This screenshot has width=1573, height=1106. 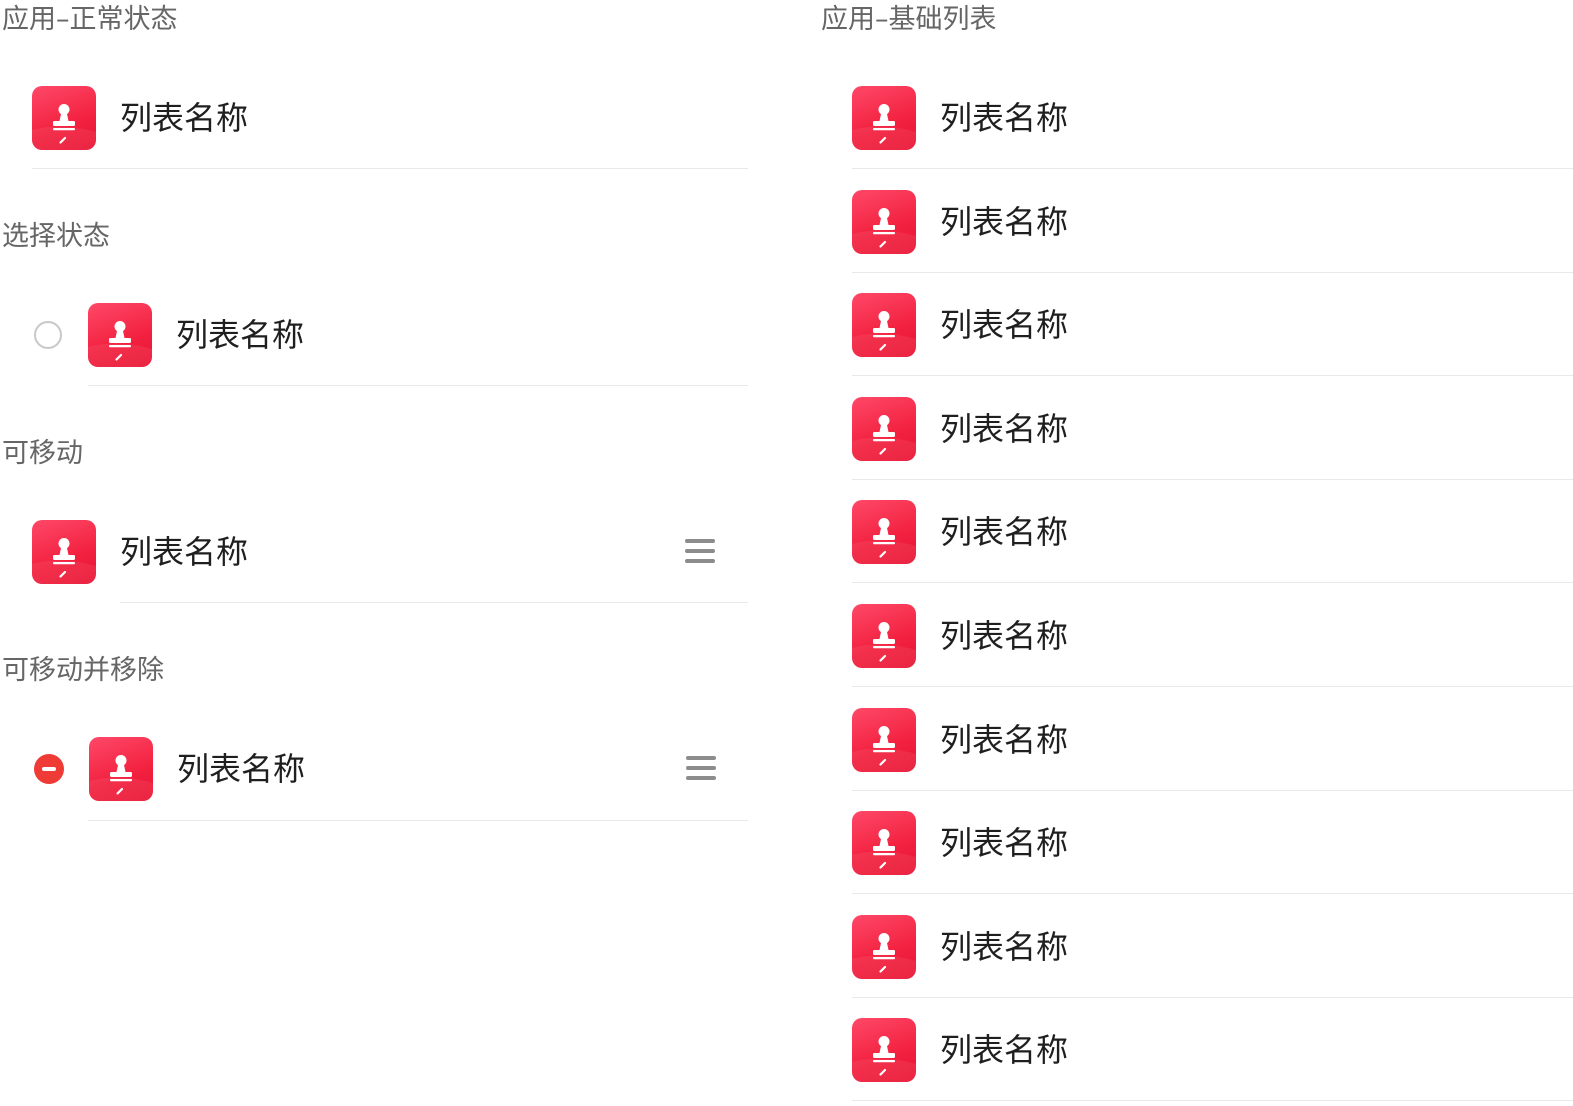 I want to click on list-item-movable-removable: 列表名称, so click(x=380, y=769).